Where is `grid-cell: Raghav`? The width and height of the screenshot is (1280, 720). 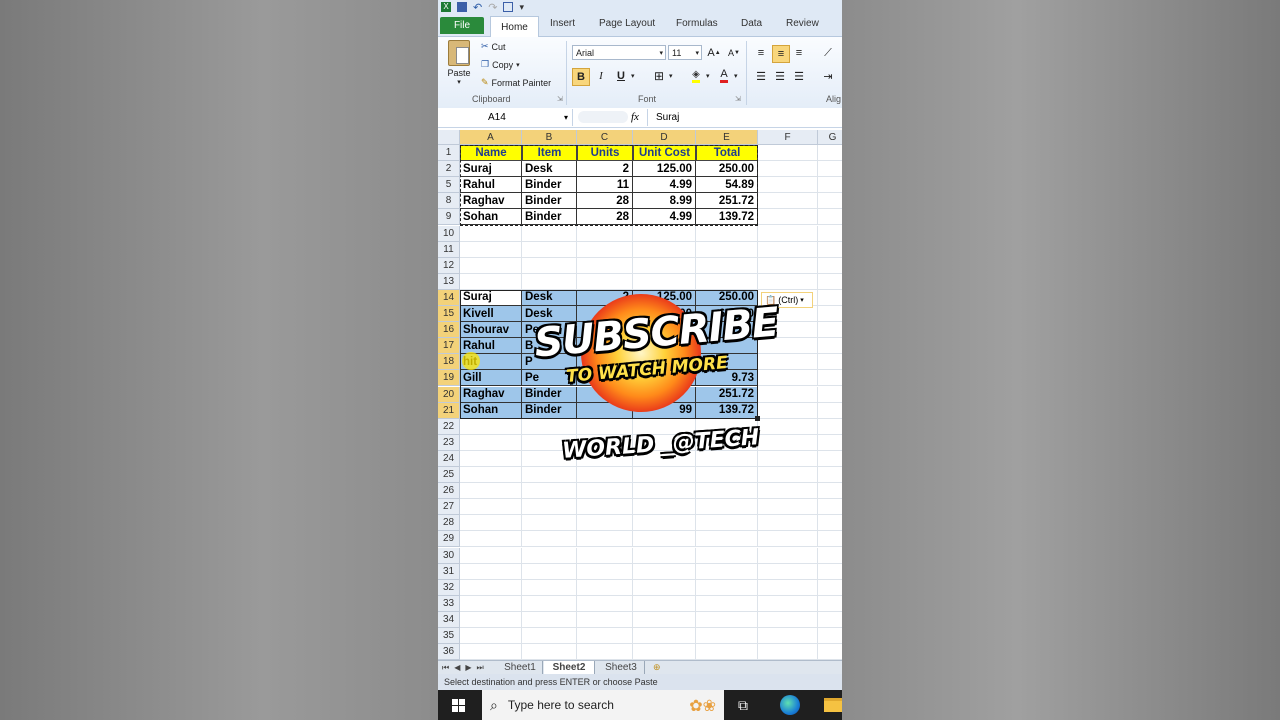 grid-cell: Raghav is located at coordinates (491, 201).